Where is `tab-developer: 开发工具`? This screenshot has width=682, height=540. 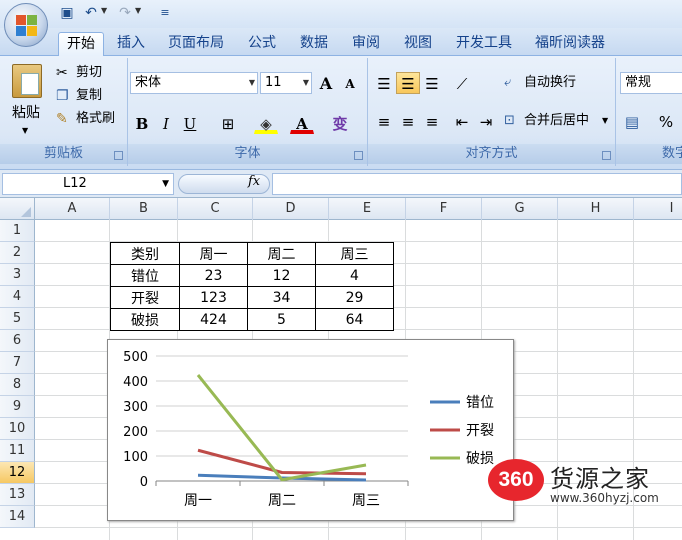
tab-developer: 开发工具 is located at coordinates (484, 44).